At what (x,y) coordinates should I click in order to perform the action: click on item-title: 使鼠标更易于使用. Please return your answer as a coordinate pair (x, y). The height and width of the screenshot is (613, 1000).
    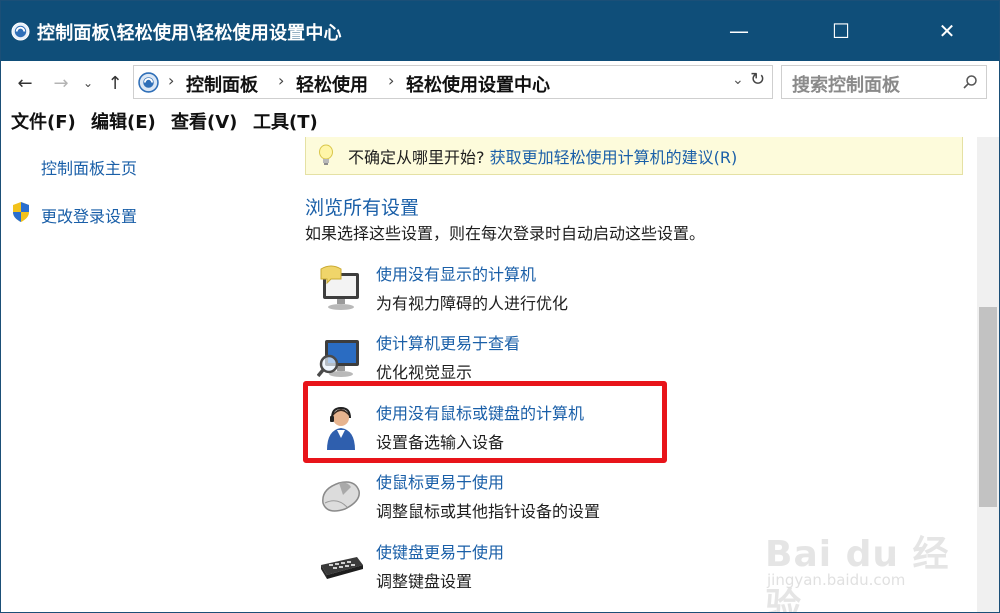
    Looking at the image, I should click on (440, 481).